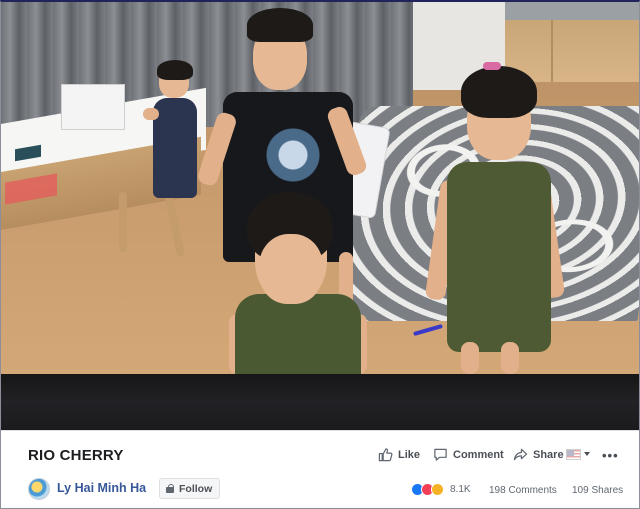 Image resolution: width=640 pixels, height=509 pixels. What do you see at coordinates (520, 454) in the screenshot?
I see `share-arrow-icon` at bounding box center [520, 454].